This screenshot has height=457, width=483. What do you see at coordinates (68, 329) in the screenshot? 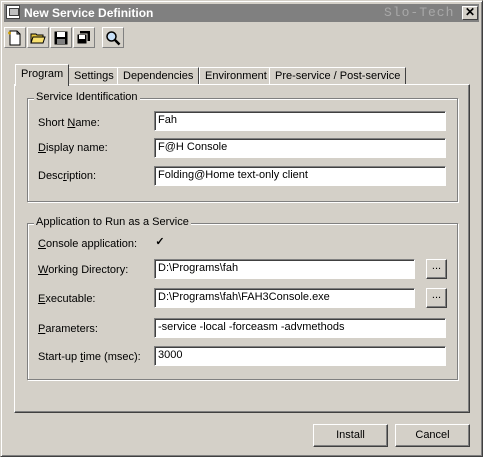
I see `parameters-label: Parameters:` at bounding box center [68, 329].